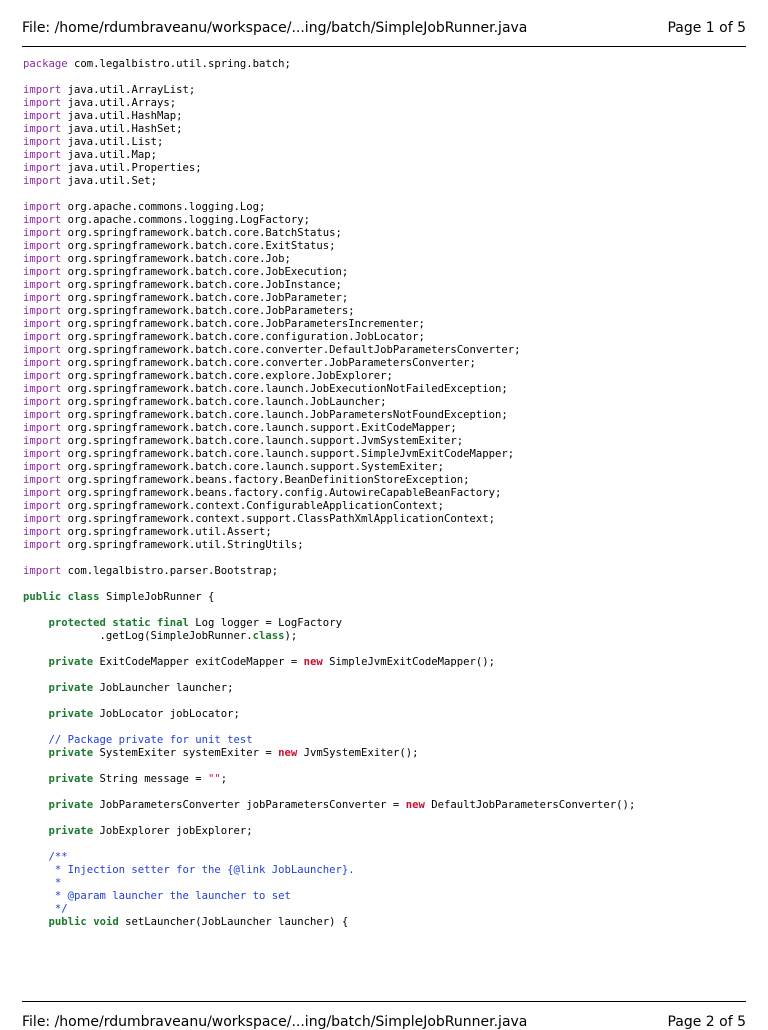 The image size is (768, 1030). What do you see at coordinates (198, 662) in the screenshot?
I see `code-token: ExitCodeMapper exitCodeMapper =` at bounding box center [198, 662].